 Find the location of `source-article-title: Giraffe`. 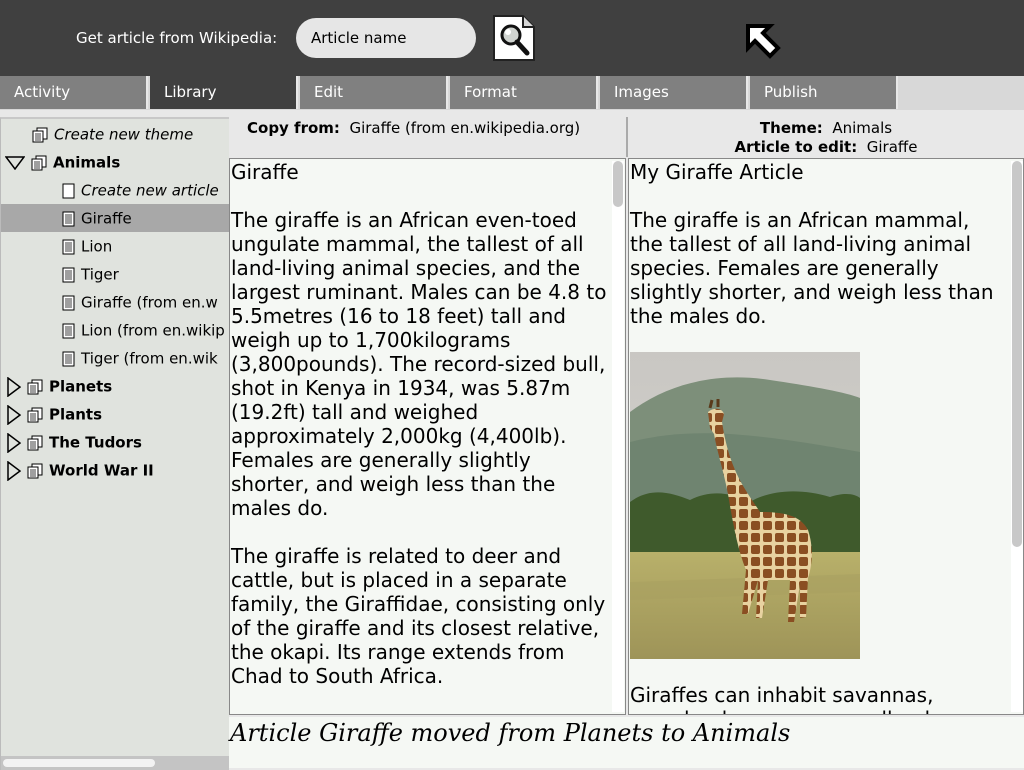

source-article-title: Giraffe is located at coordinates (265, 172).